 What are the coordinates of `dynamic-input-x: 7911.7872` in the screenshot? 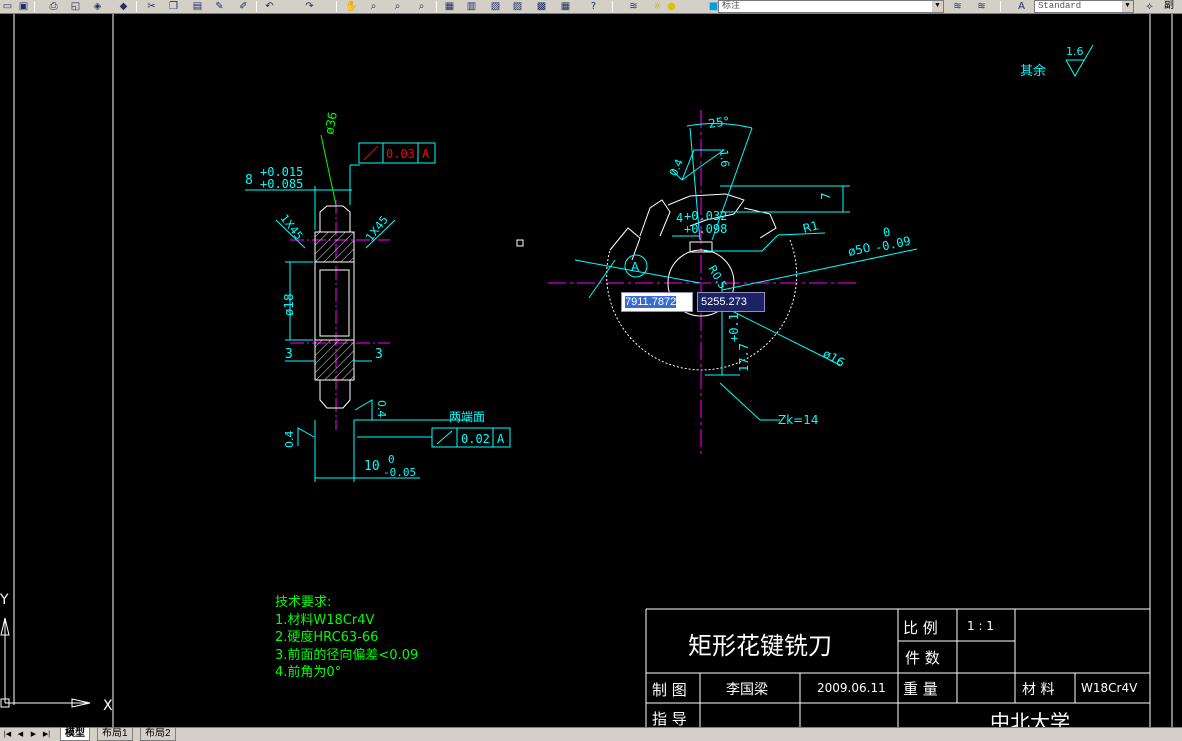 It's located at (657, 302).